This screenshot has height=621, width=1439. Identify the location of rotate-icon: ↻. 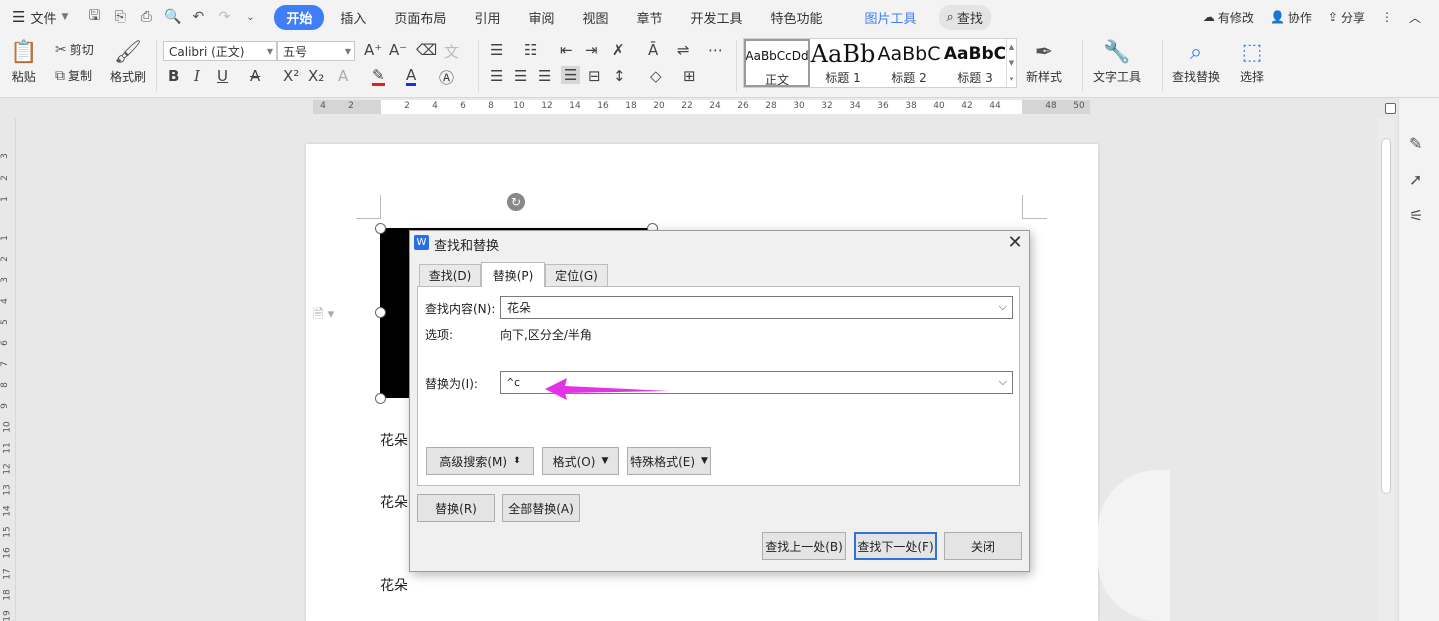
(516, 202).